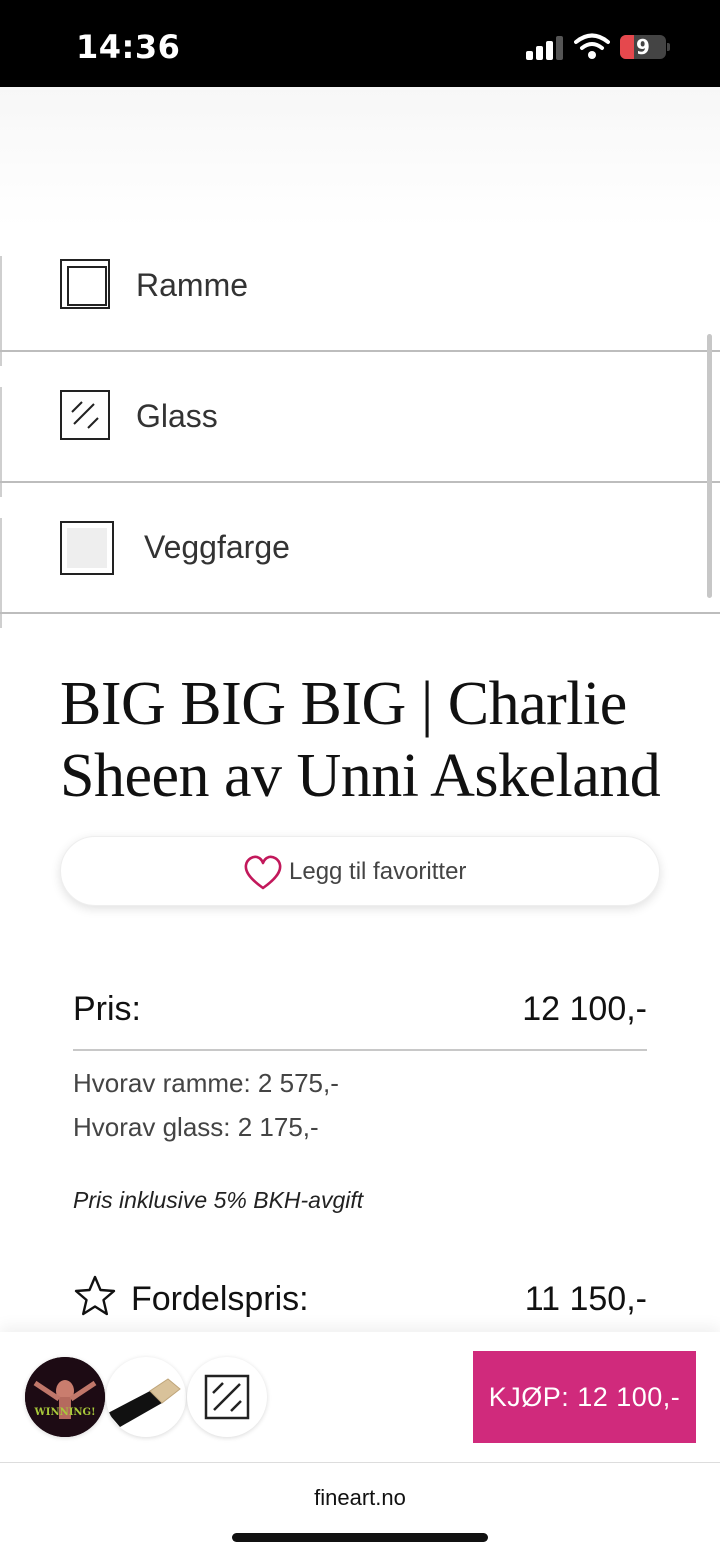 The height and width of the screenshot is (1558, 720). Describe the element at coordinates (146, 1397) in the screenshot. I see `frame-thumbnail` at that location.